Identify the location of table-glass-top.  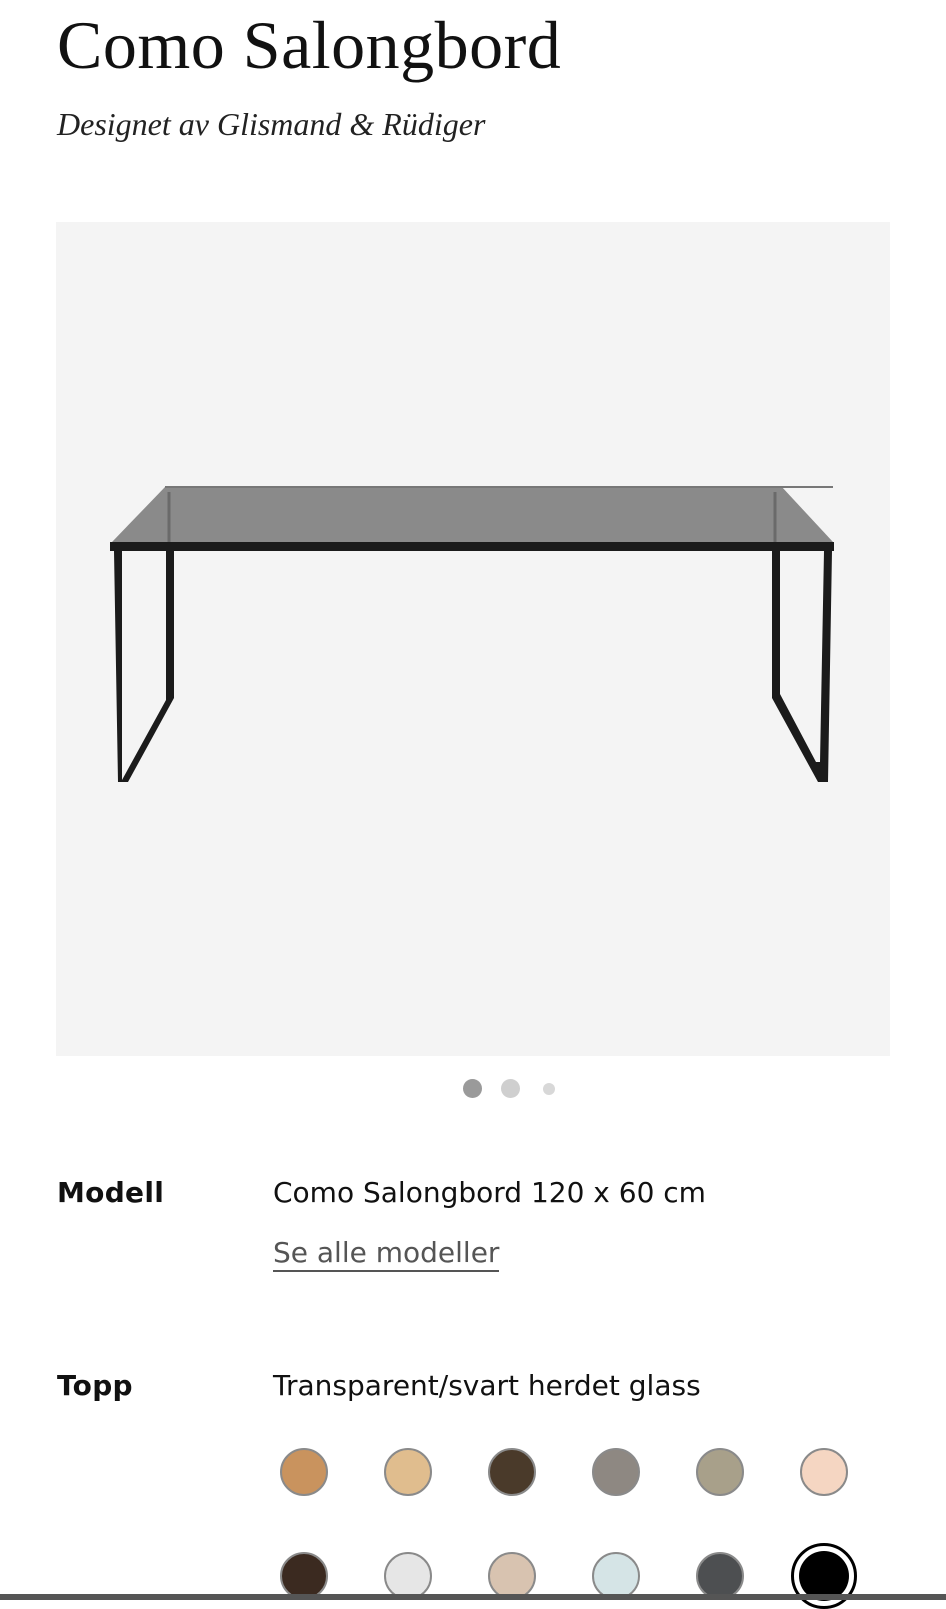
(472, 514).